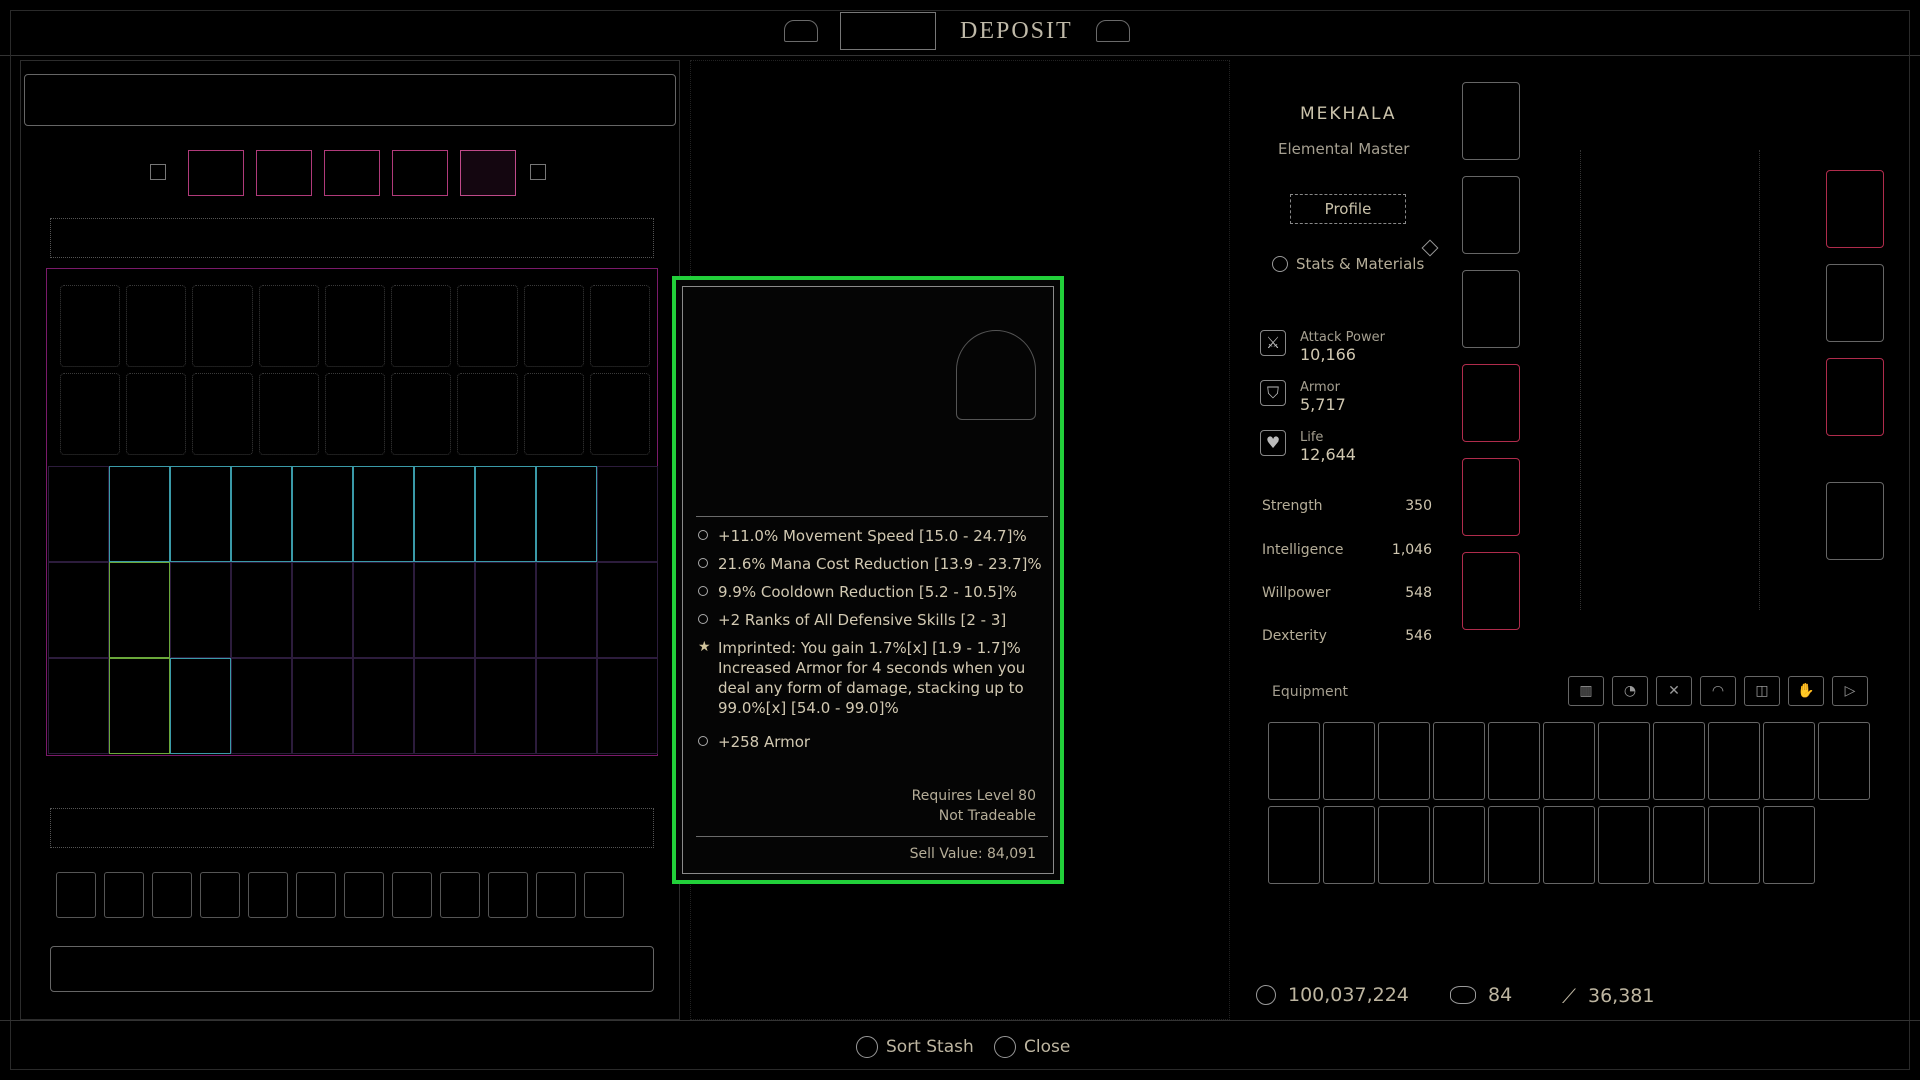 The image size is (1920, 1080). What do you see at coordinates (1347, 593) in the screenshot?
I see `attribute-willpower: Willpower 548` at bounding box center [1347, 593].